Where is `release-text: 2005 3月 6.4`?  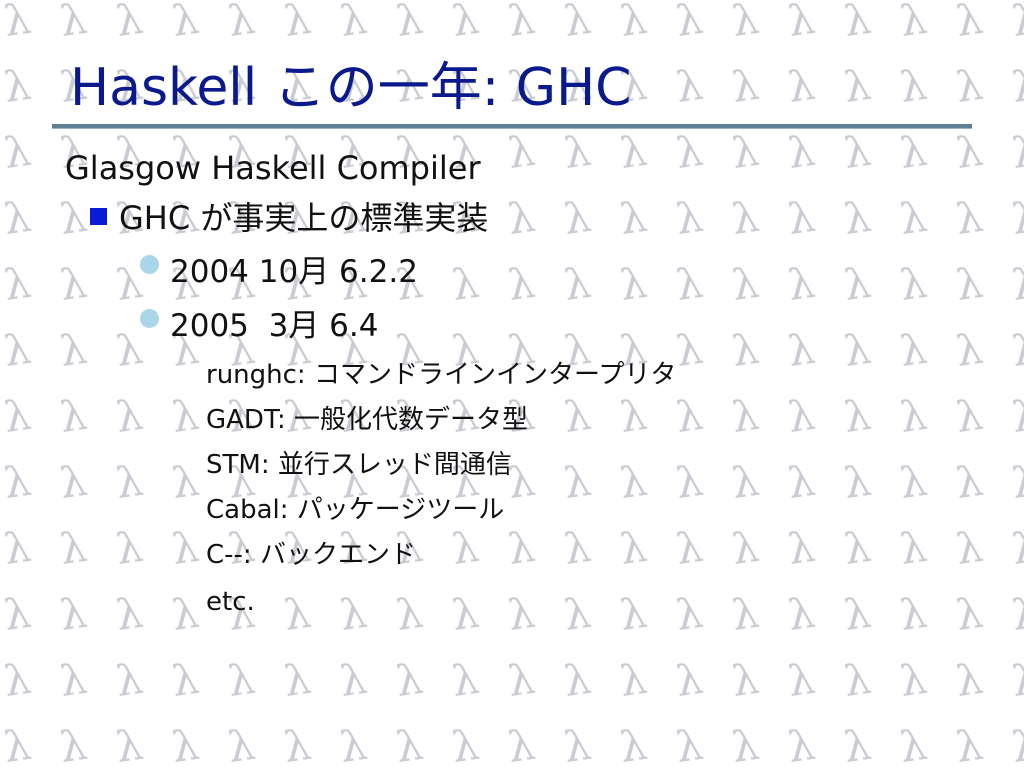
release-text: 2005 3月 6.4 is located at coordinates (274, 326).